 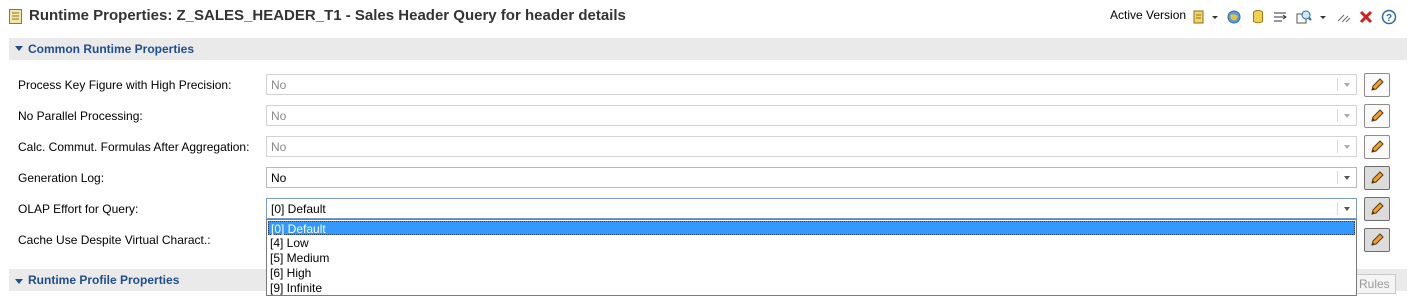 I want to click on section-title: Runtime Profile Properties, so click(x=104, y=280).